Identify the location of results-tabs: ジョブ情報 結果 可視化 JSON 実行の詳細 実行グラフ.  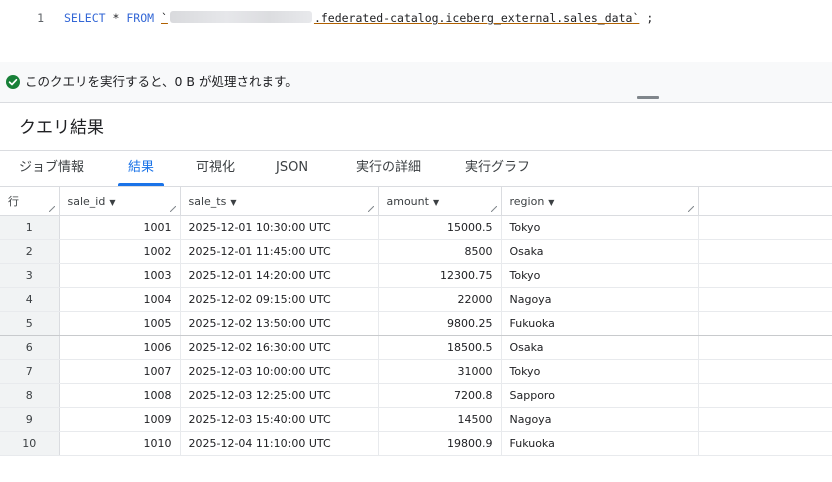
(416, 168).